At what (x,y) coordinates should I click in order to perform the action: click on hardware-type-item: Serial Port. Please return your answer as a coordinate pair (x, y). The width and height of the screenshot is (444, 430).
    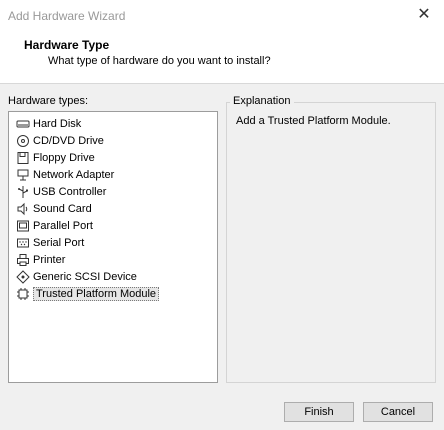
    Looking at the image, I should click on (113, 242).